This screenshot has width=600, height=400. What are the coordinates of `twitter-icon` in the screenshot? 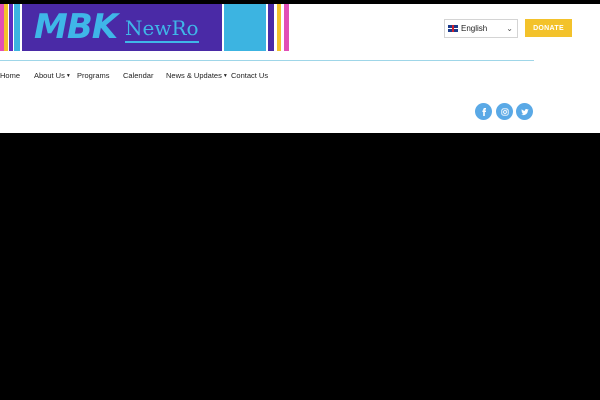 It's located at (524, 111).